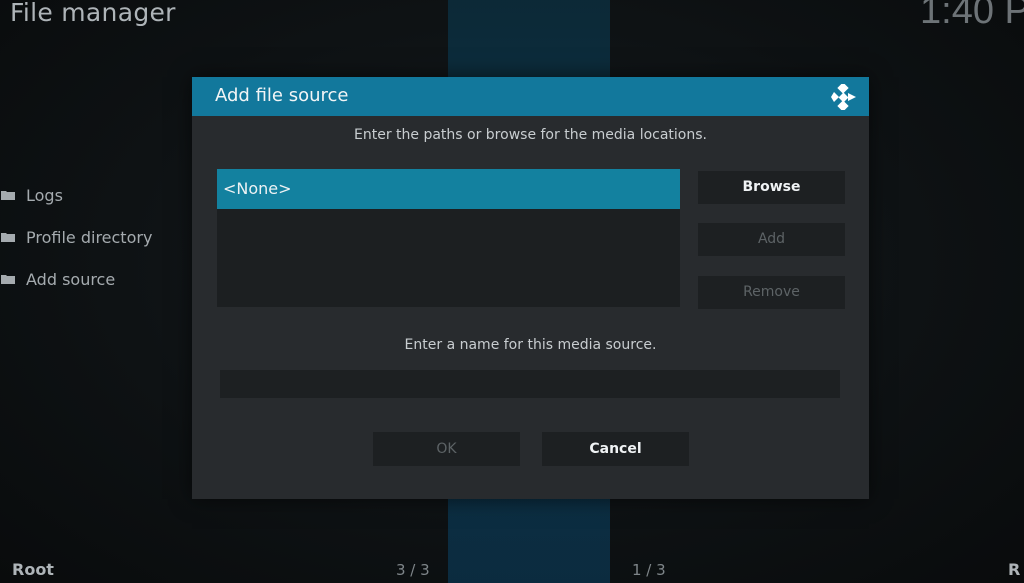  What do you see at coordinates (33, 569) in the screenshot?
I see `footer-path-label: Root` at bounding box center [33, 569].